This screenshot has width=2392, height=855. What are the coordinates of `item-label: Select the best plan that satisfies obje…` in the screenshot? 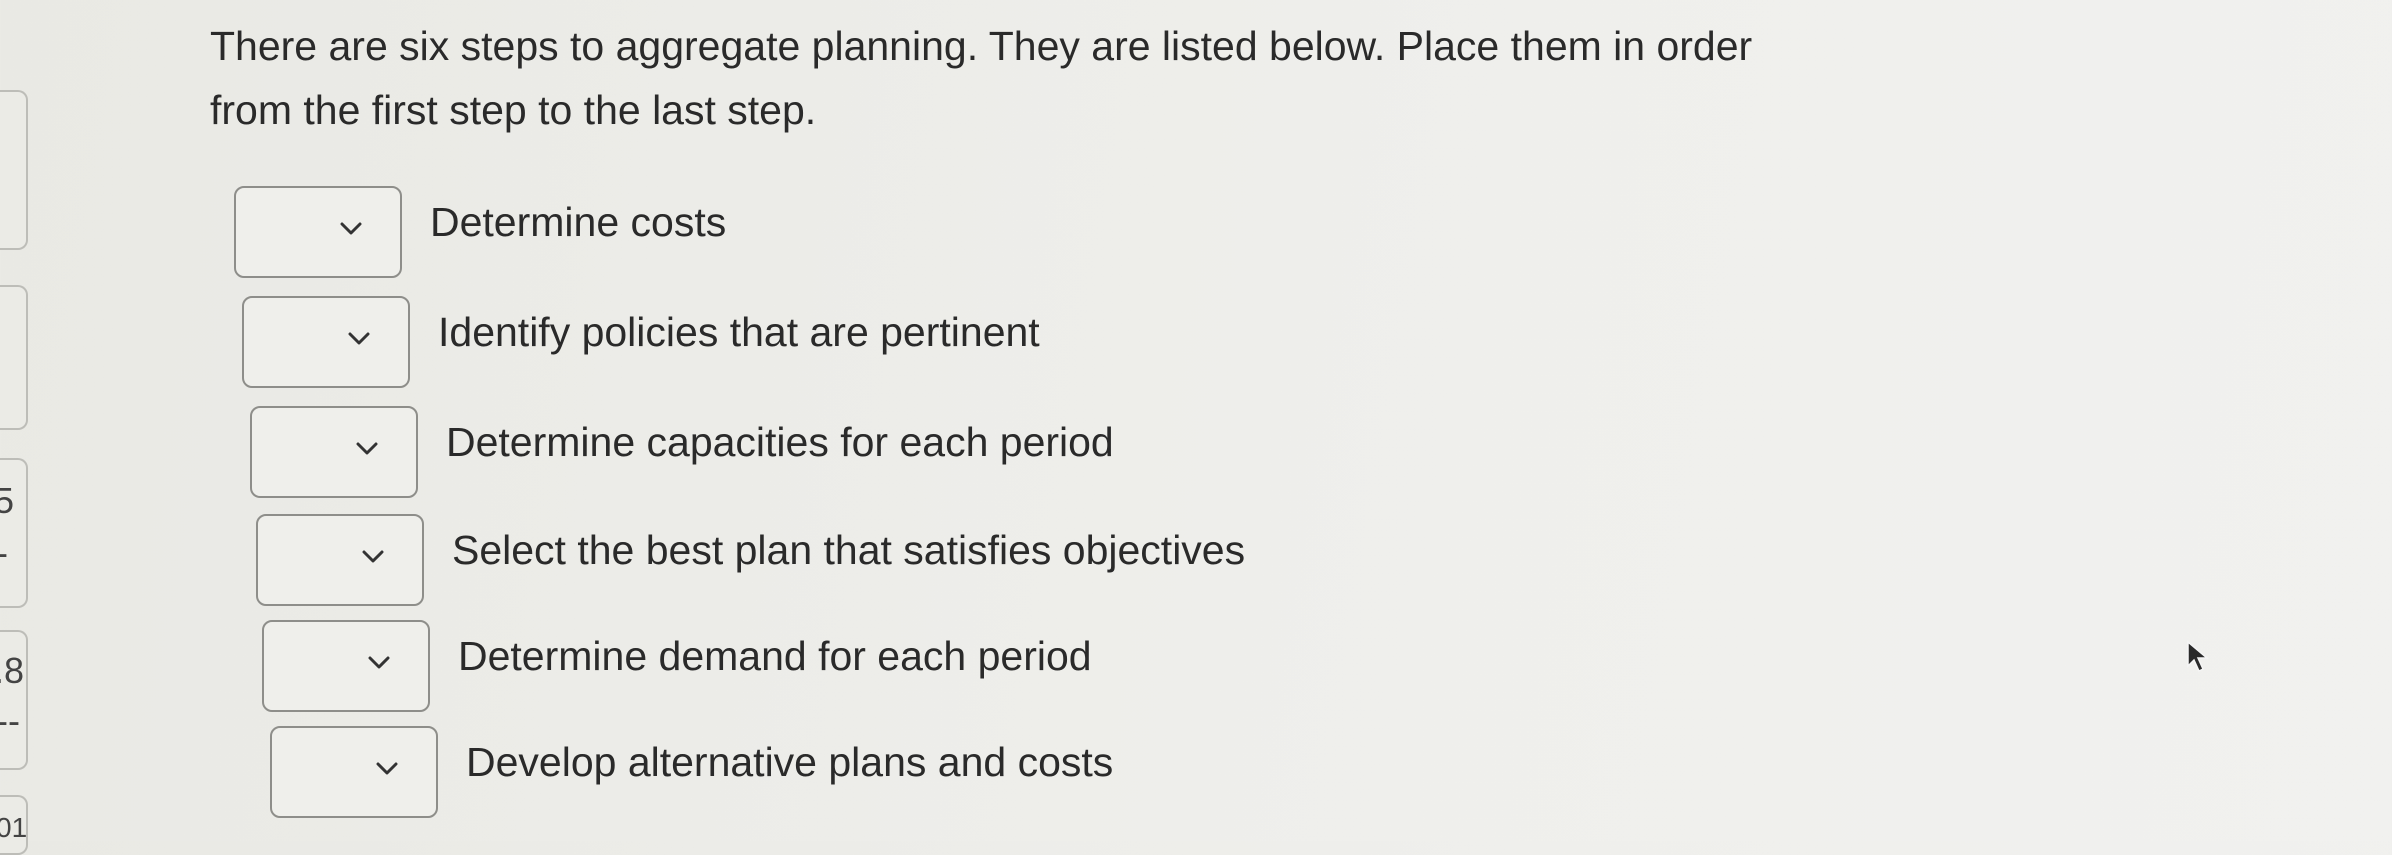 It's located at (849, 549).